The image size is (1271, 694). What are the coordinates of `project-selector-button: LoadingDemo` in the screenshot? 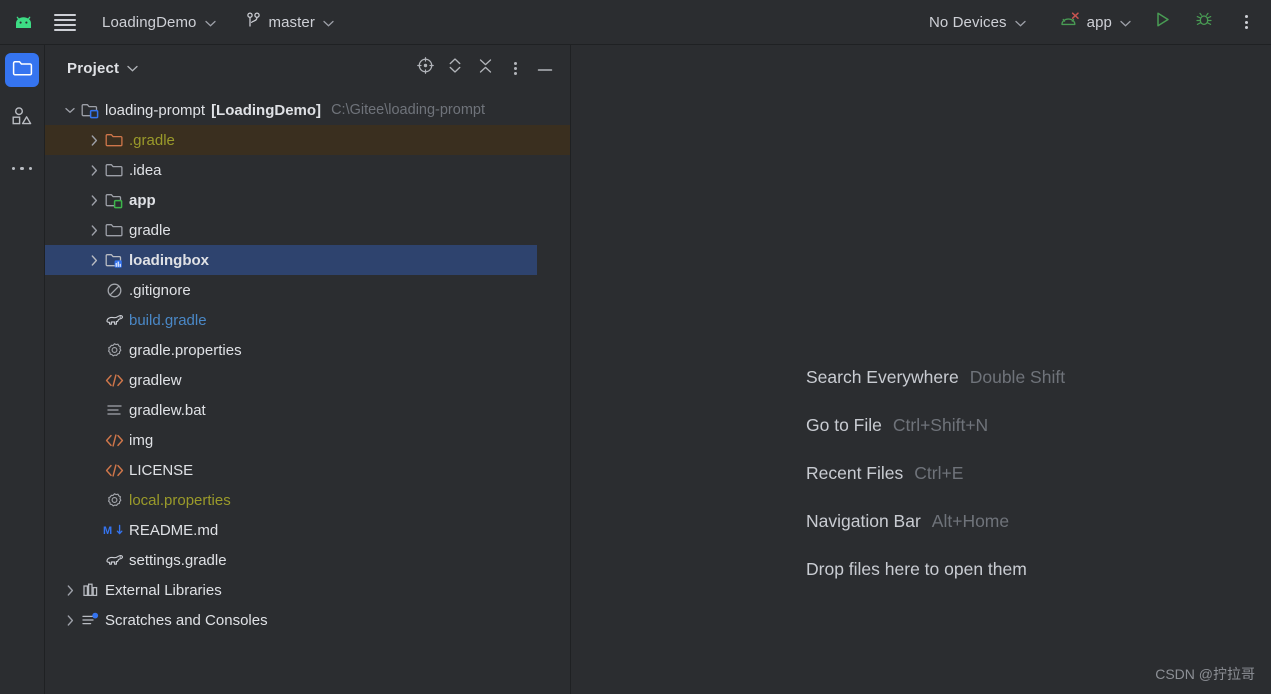 It's located at (159, 22).